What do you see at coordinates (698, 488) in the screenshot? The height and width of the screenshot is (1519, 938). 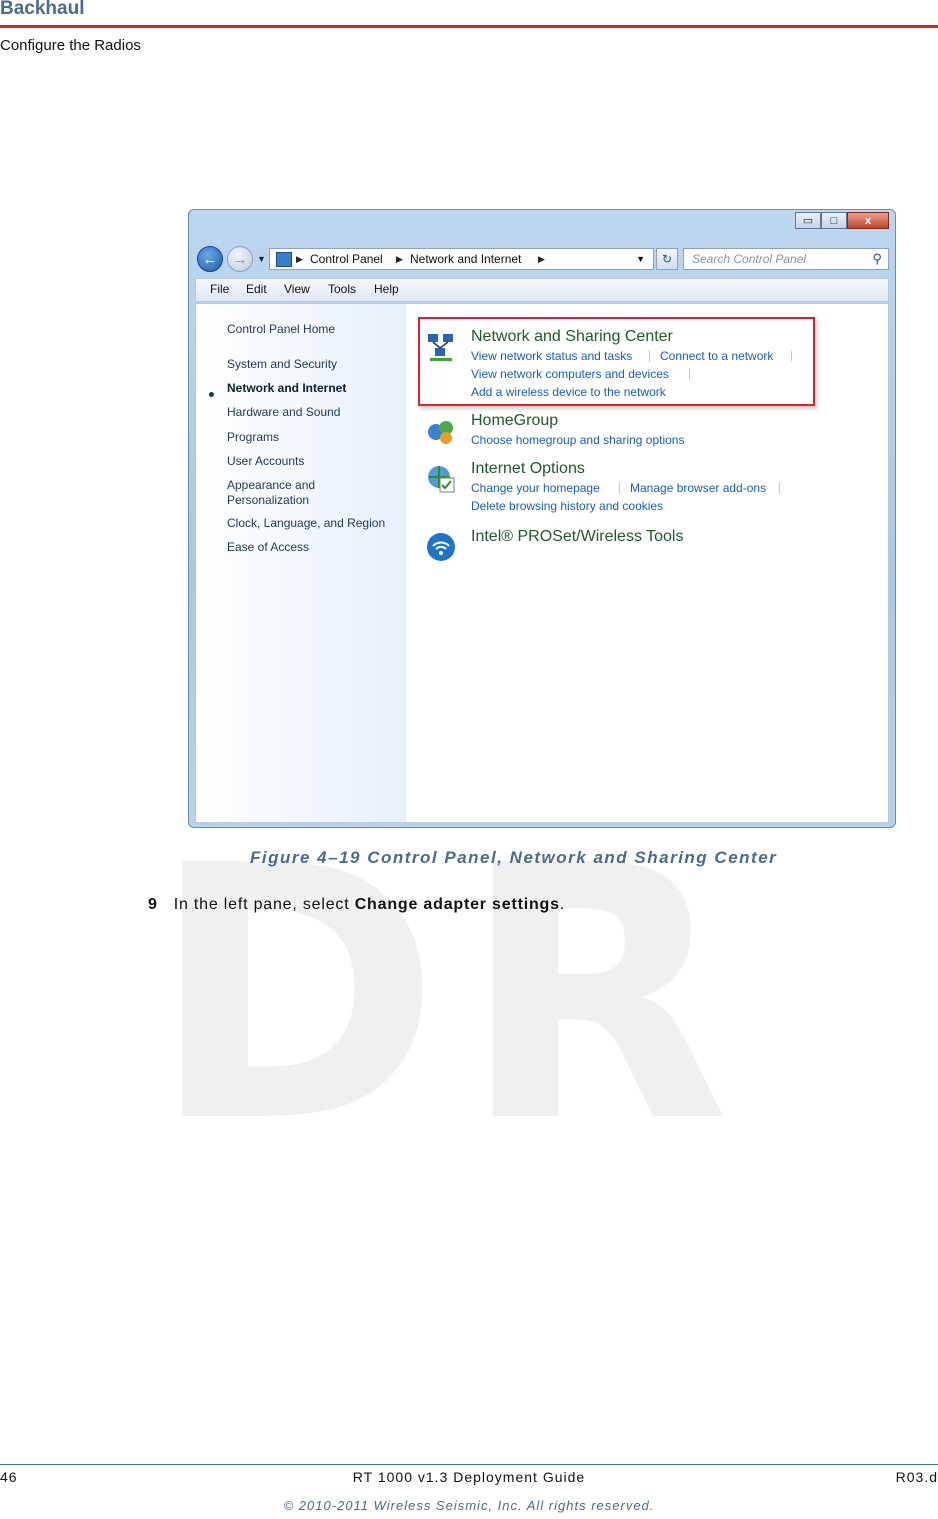 I see `link-manage-addons: Manage browser add-ons` at bounding box center [698, 488].